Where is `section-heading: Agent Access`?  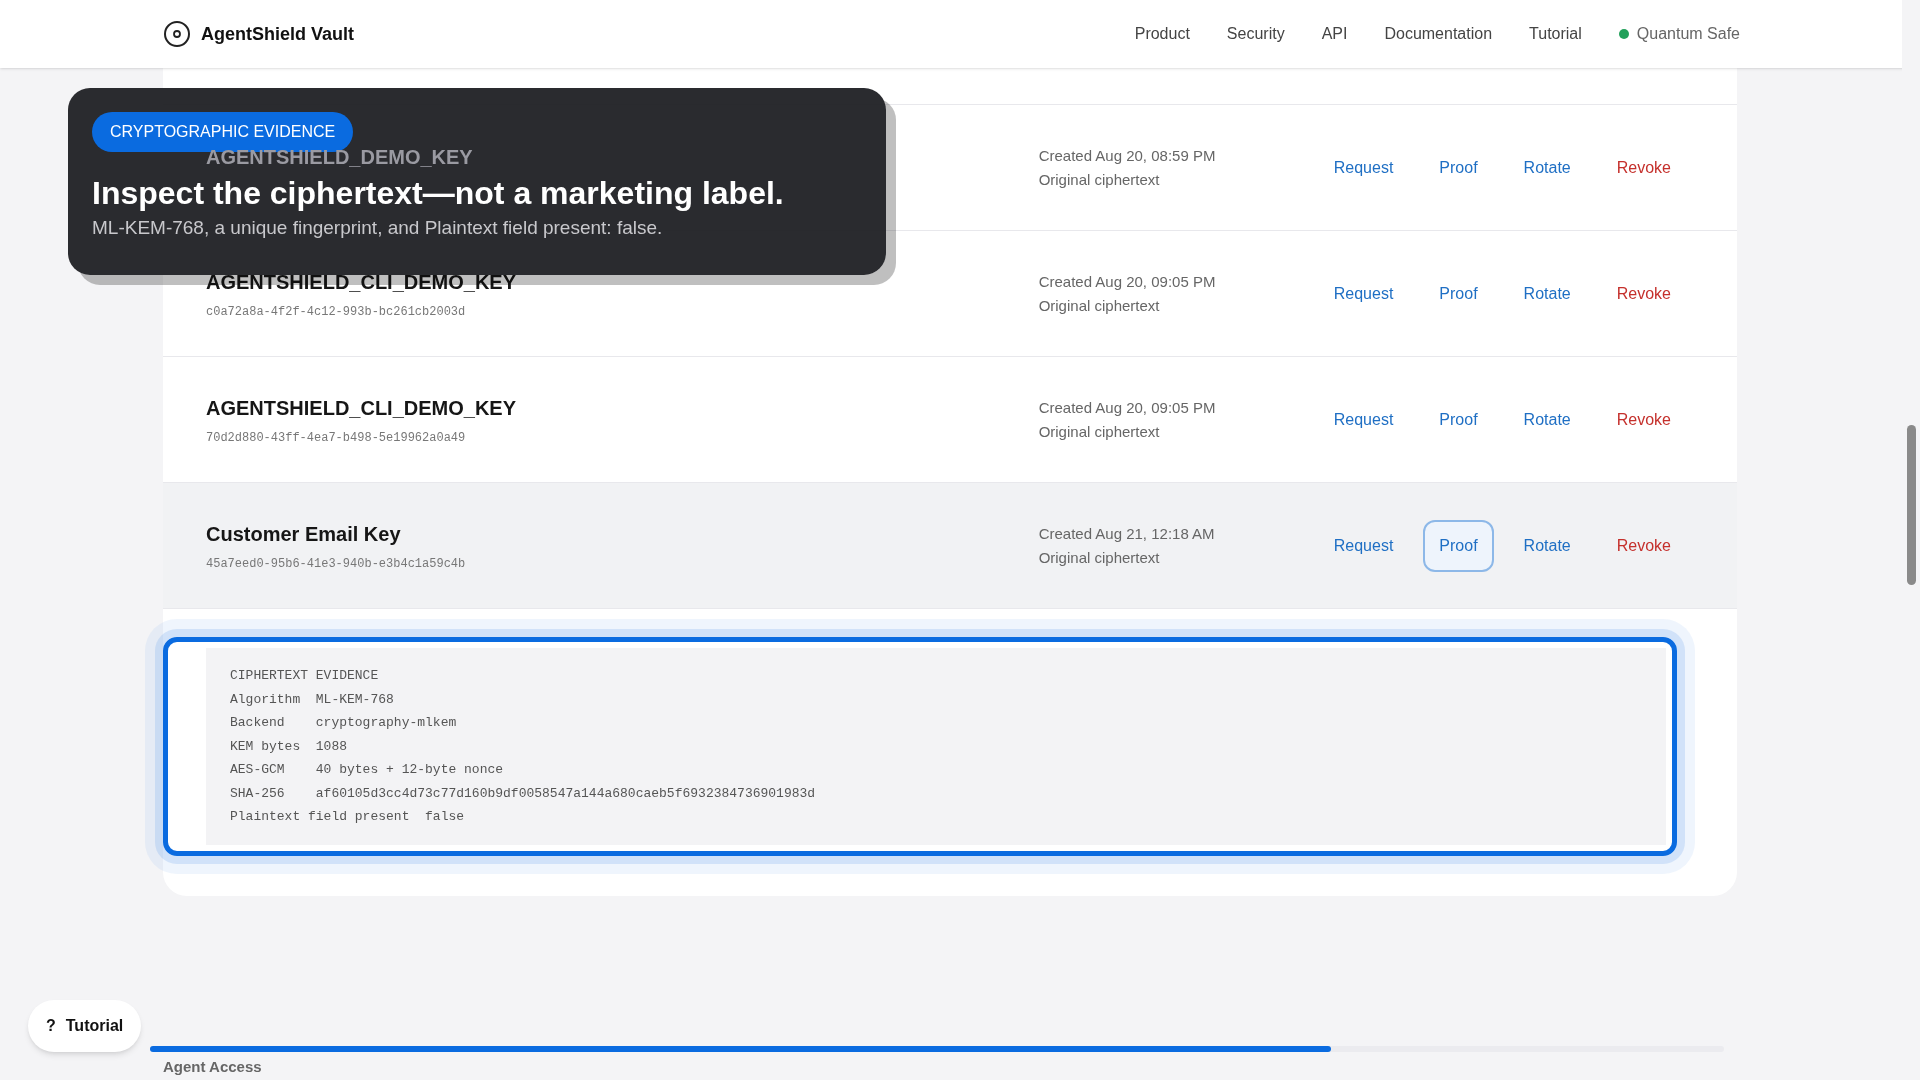 section-heading: Agent Access is located at coordinates (213, 1066).